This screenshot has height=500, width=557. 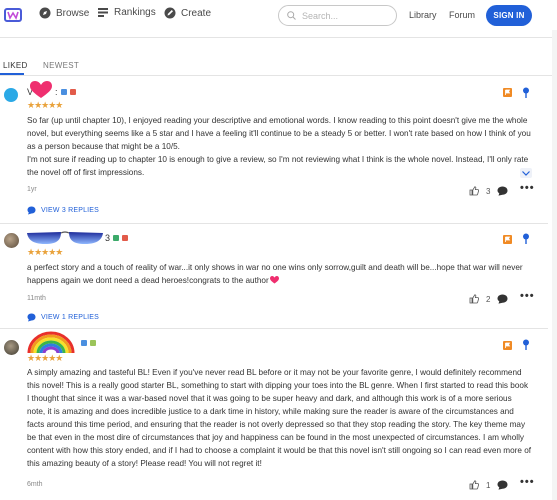 I want to click on review-user: V :, so click(x=51, y=90).